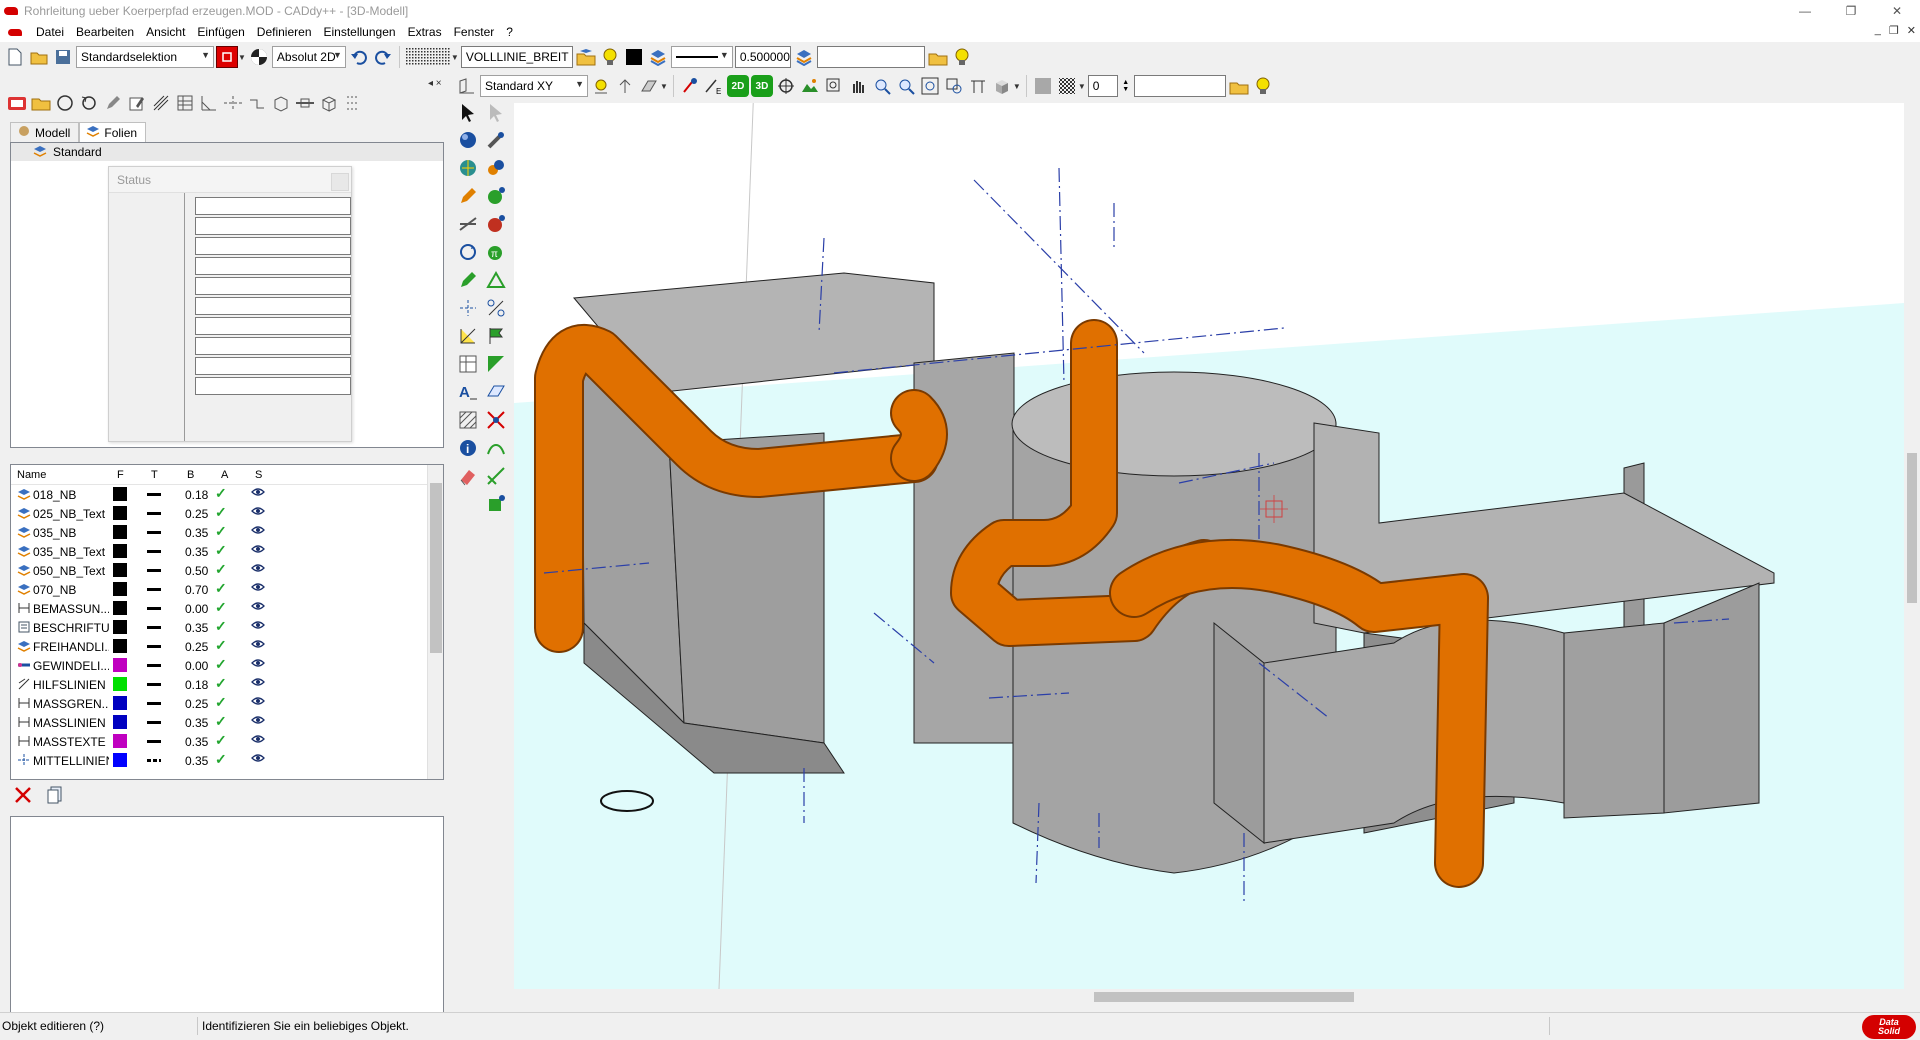 Image resolution: width=1920 pixels, height=1040 pixels. I want to click on intersect-tool-icon, so click(496, 420).